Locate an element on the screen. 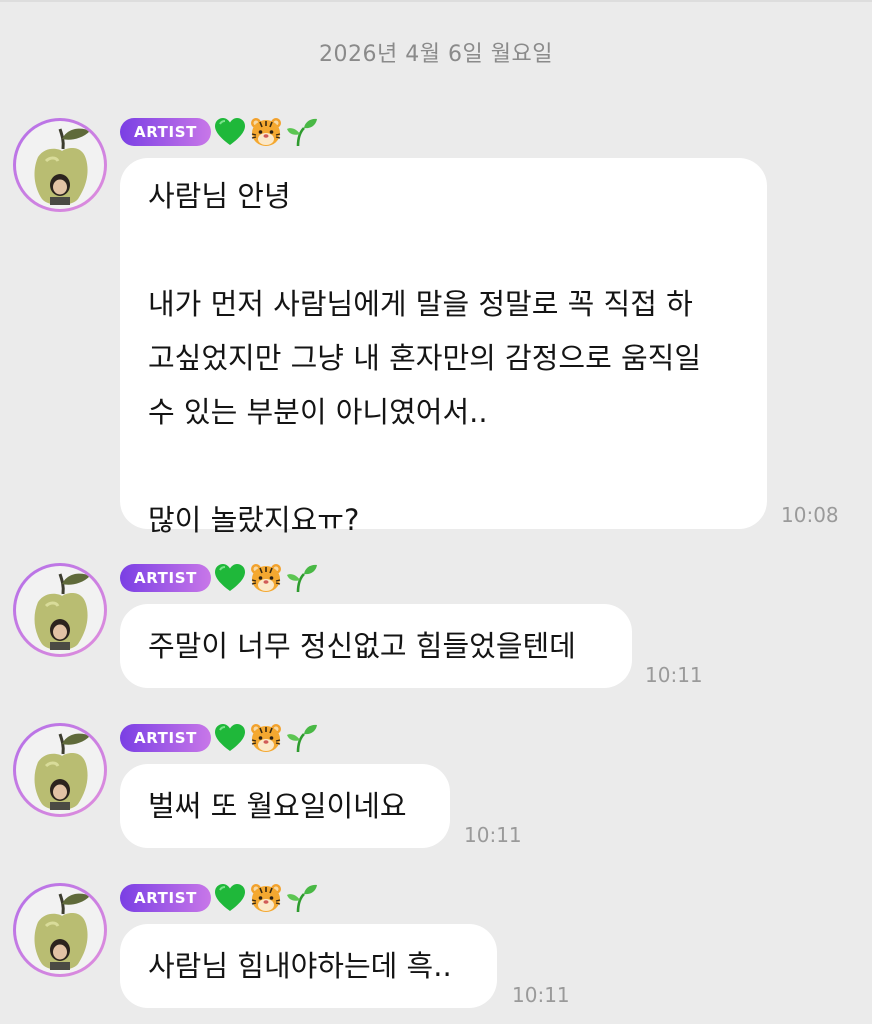  message-line: 주말이 너무 정신없고 힘들었을텐데 is located at coordinates (362, 646).